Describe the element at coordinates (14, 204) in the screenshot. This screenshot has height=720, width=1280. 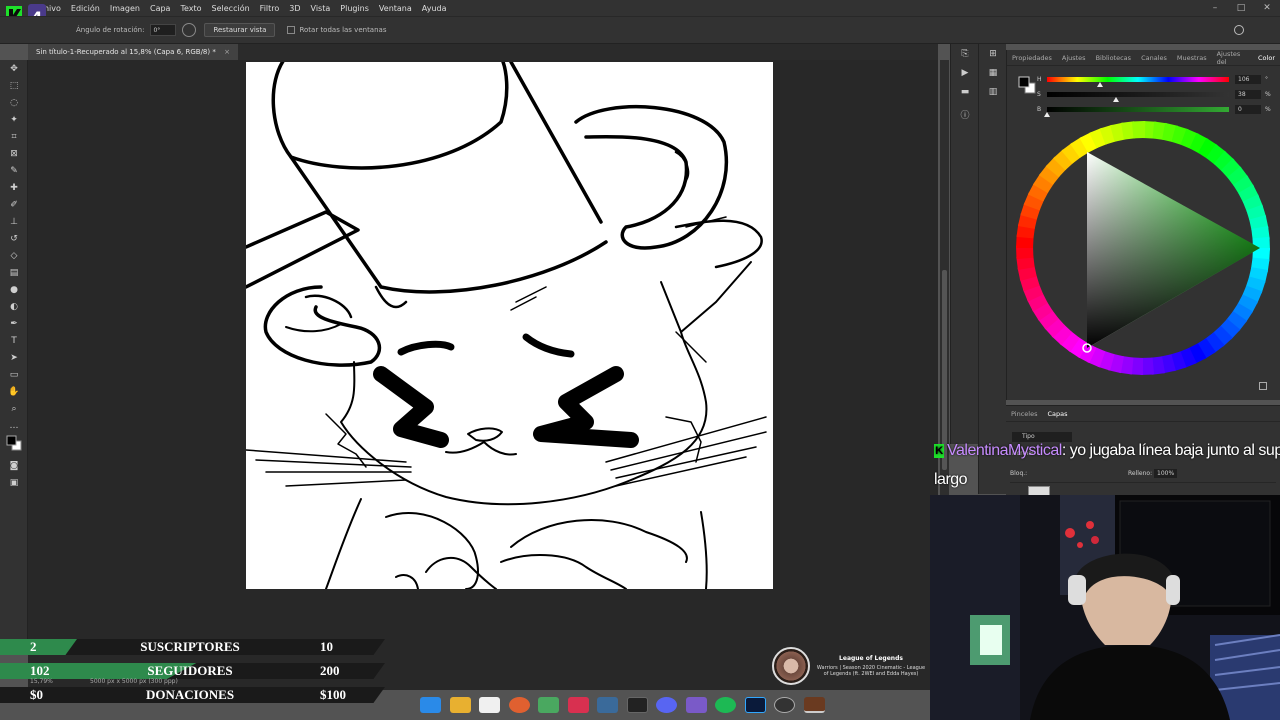
I see `brush-tool-icon: ✐` at that location.